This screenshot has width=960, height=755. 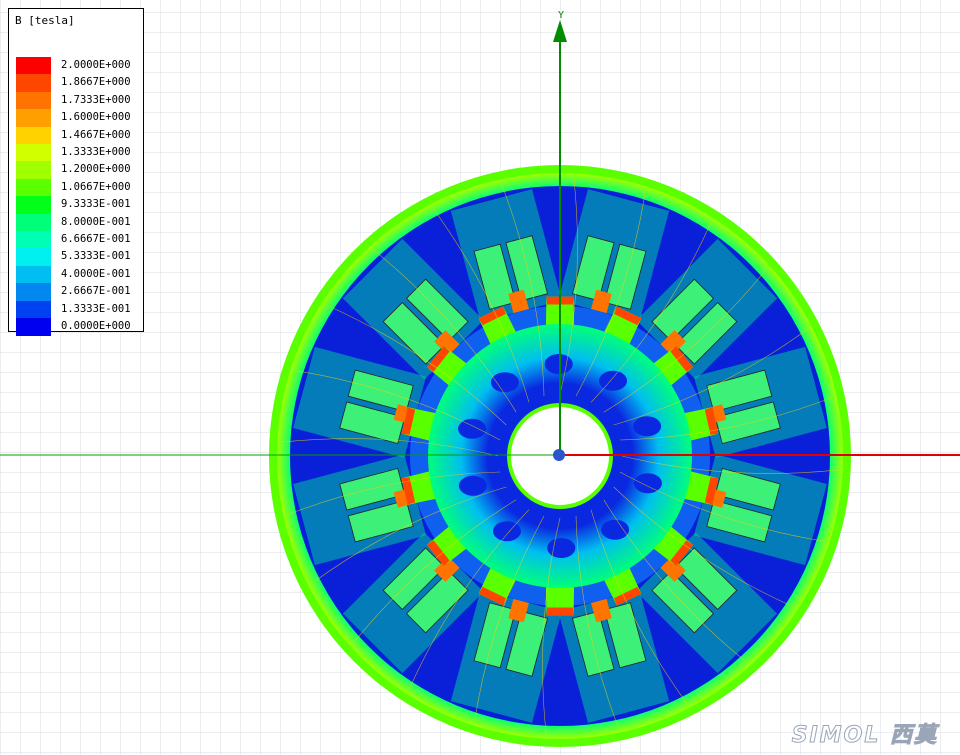 I want to click on legend-value: 5.3333E-001, so click(x=96, y=256).